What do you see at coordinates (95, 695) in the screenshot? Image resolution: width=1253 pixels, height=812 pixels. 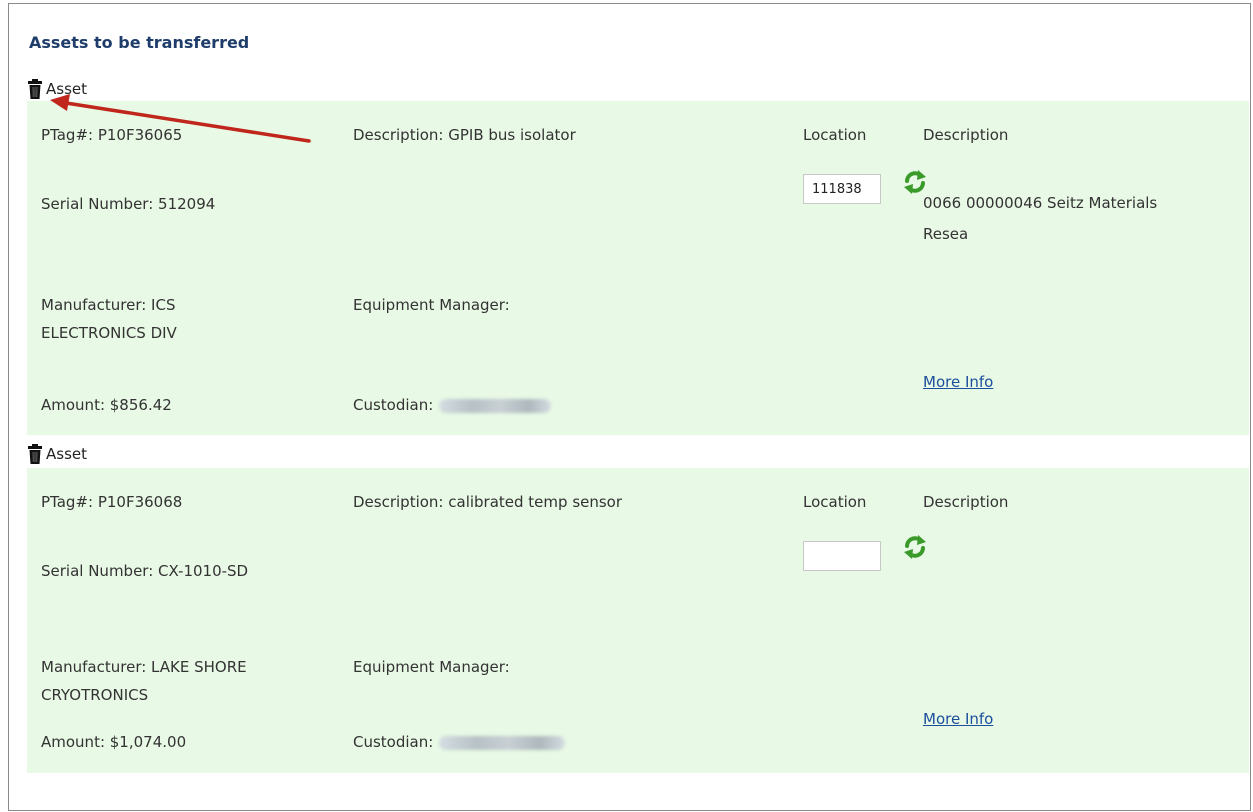 I see `manufacturer-line2: CRYOTRONICS` at bounding box center [95, 695].